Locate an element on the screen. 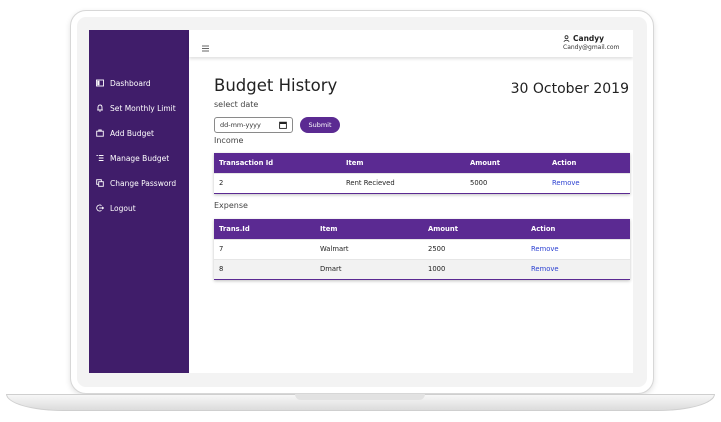 Image resolution: width=721 pixels, height=422 pixels. laptop-notch is located at coordinates (360, 397).